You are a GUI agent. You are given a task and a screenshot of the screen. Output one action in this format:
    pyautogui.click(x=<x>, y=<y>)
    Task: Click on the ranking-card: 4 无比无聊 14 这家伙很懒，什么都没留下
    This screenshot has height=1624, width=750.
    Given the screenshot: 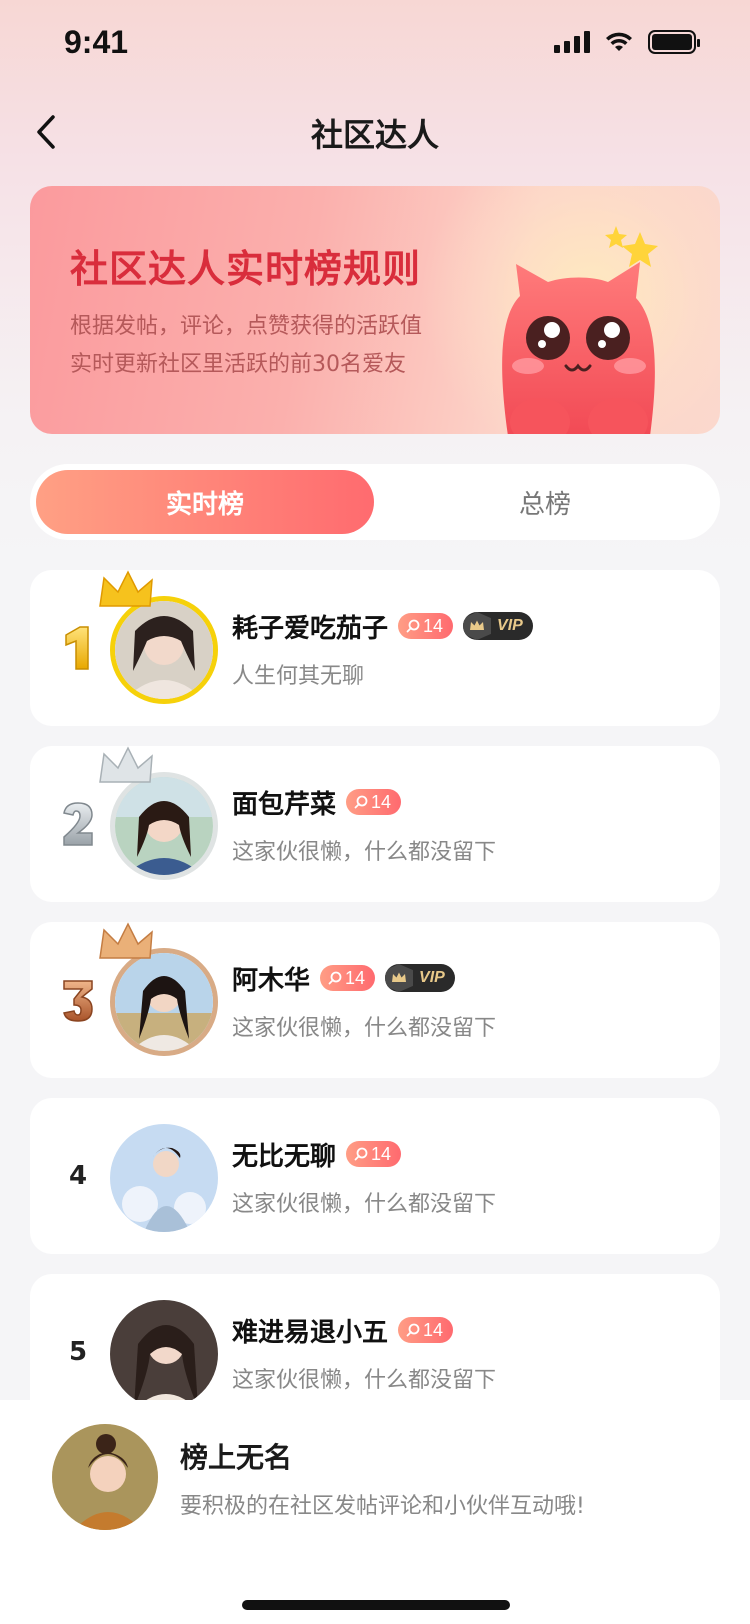 What is the action you would take?
    pyautogui.click(x=375, y=1176)
    